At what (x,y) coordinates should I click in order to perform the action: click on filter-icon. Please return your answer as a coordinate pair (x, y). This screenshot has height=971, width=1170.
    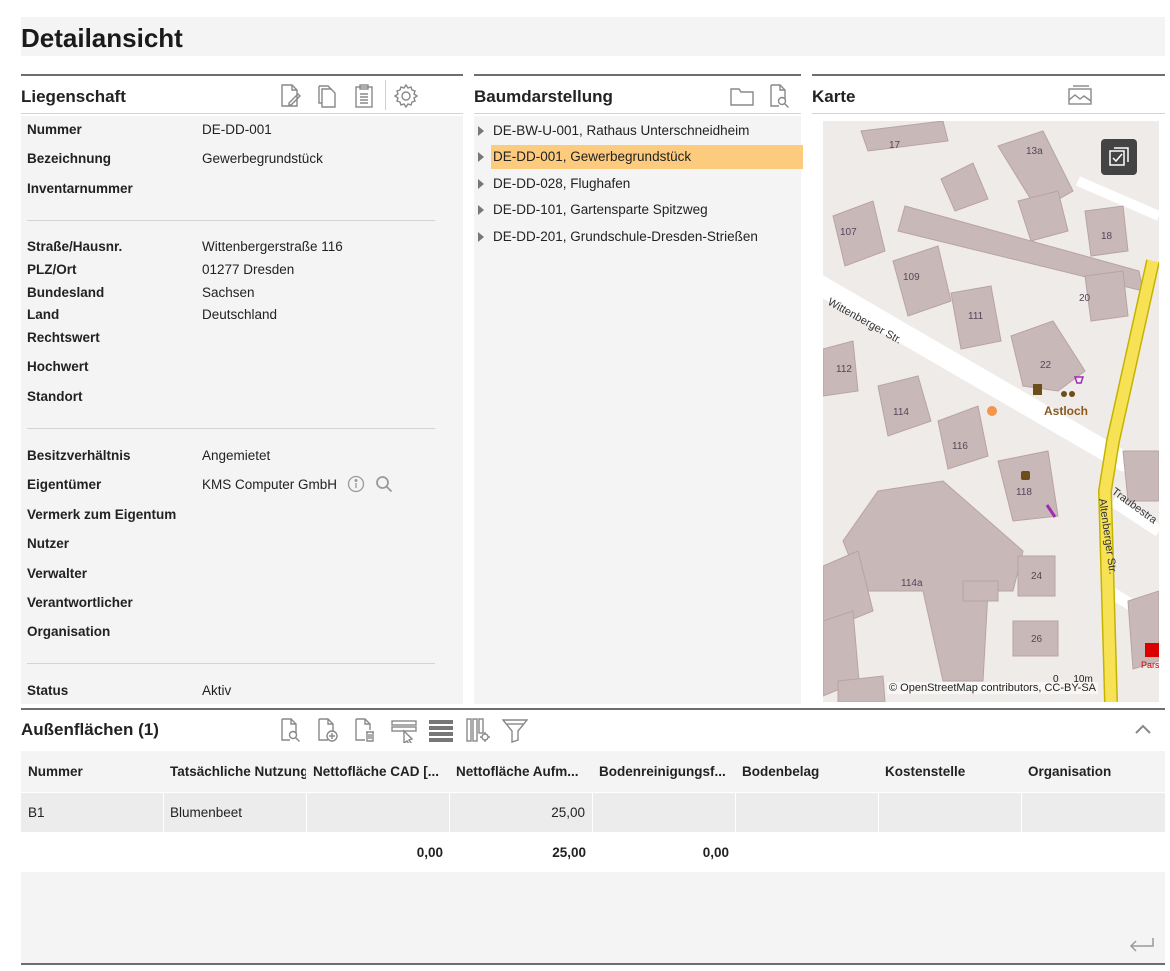
    Looking at the image, I should click on (515, 730).